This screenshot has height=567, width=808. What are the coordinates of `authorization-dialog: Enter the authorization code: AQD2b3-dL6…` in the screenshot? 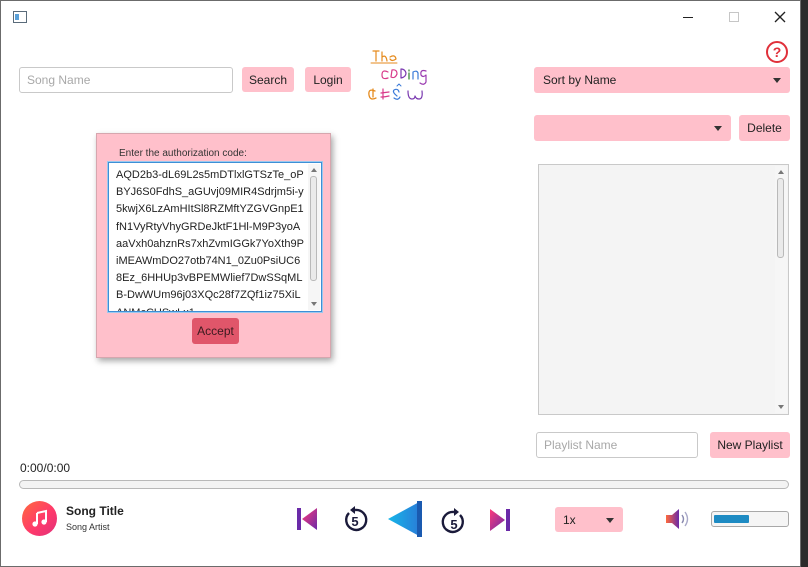 It's located at (213, 245).